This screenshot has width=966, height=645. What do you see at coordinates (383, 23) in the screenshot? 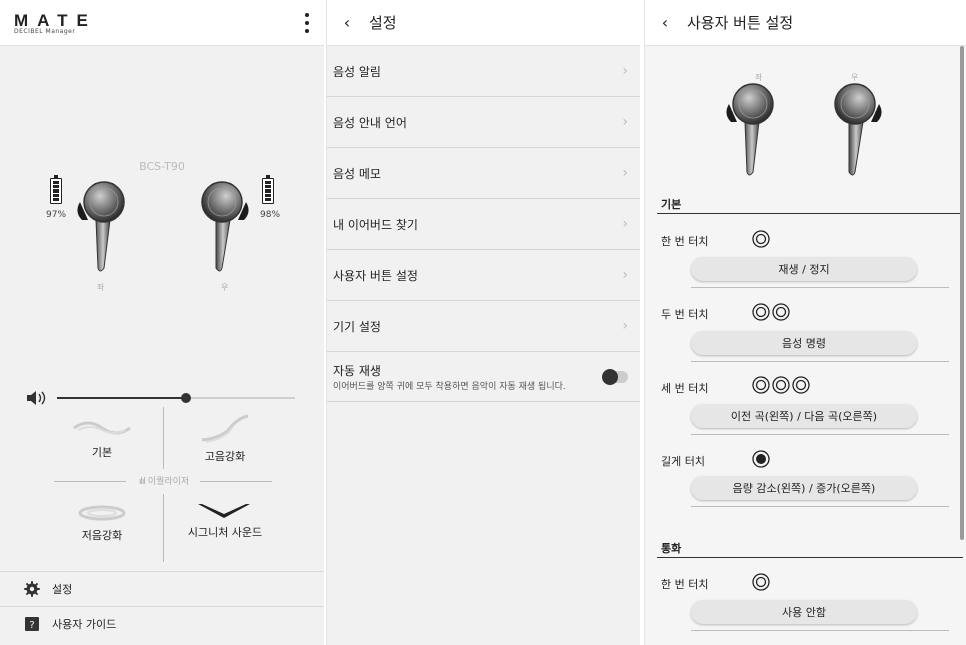
I see `page-title: 설정` at bounding box center [383, 23].